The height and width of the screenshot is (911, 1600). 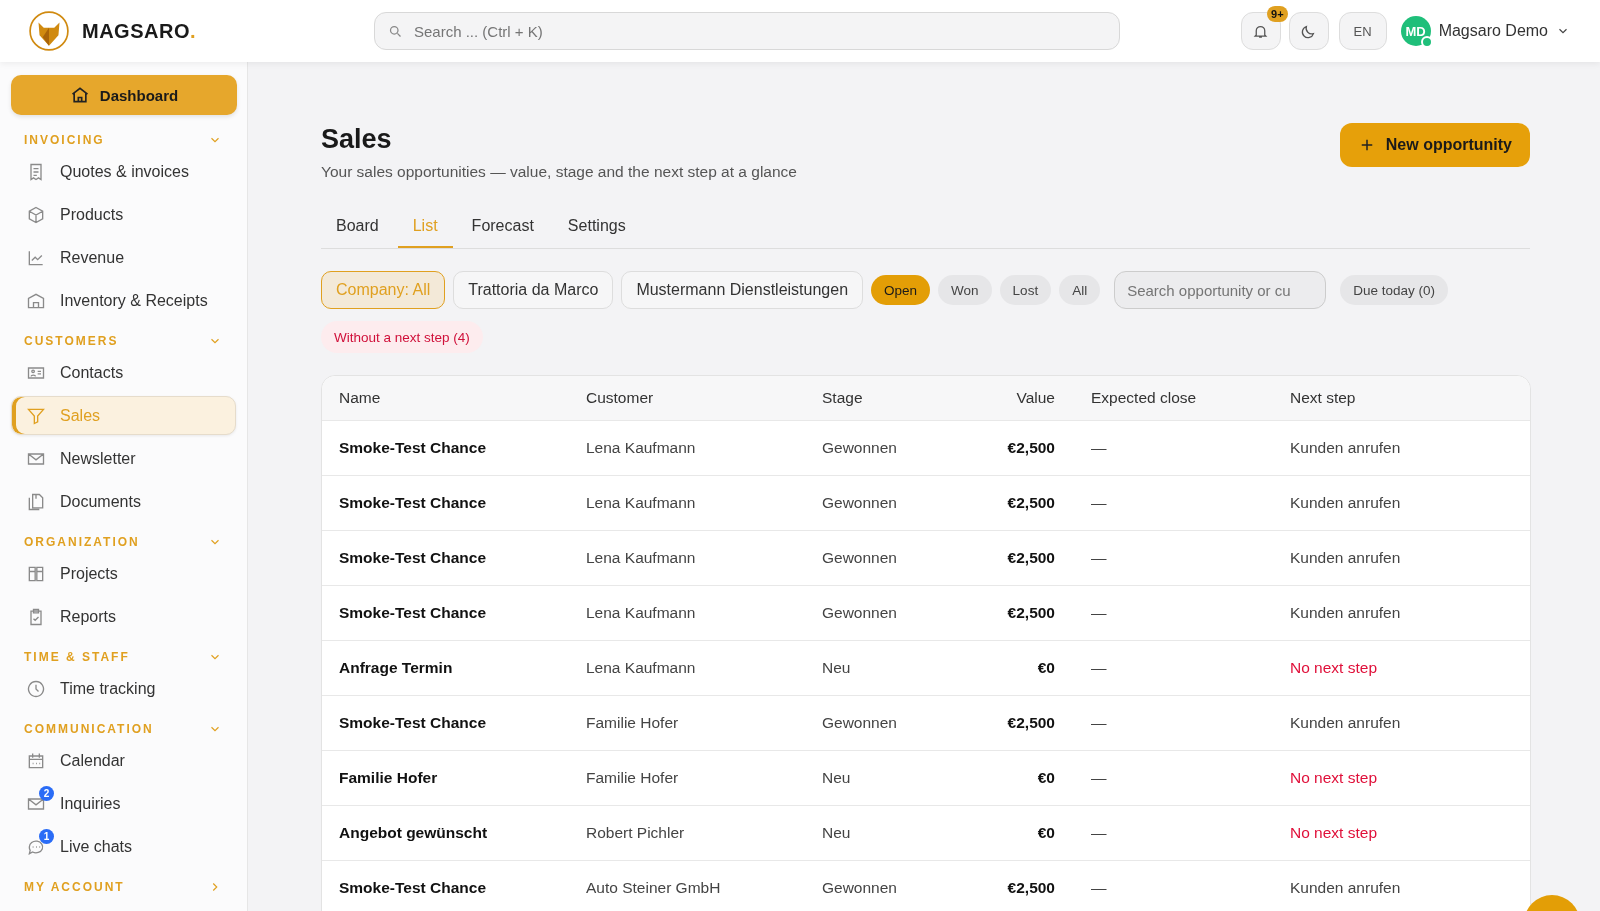 I want to click on table-cell-text: Auto Steiner GmbH, so click(x=654, y=888).